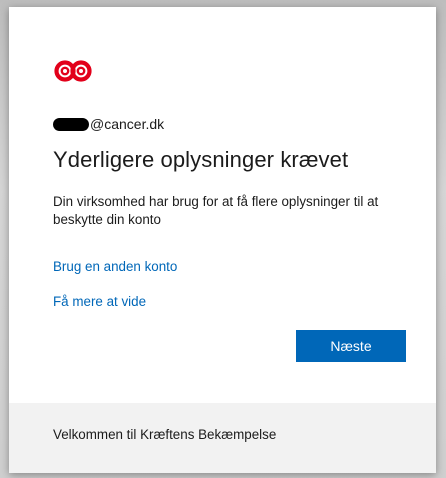 Image resolution: width=446 pixels, height=478 pixels. What do you see at coordinates (99, 301) in the screenshot?
I see `learn-more-link: Få mere at vide` at bounding box center [99, 301].